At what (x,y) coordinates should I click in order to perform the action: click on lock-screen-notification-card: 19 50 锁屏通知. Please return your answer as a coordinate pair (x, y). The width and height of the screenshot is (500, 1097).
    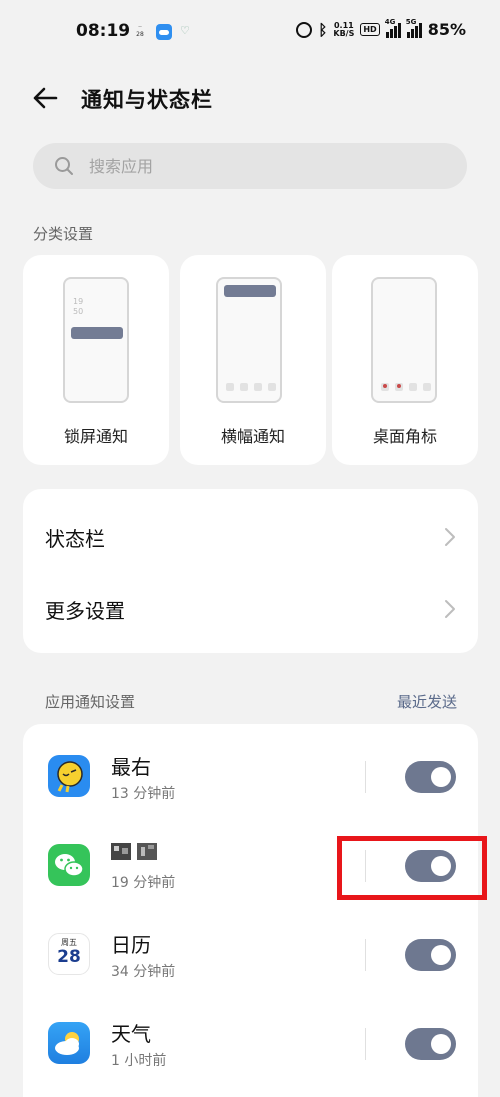
    Looking at the image, I should click on (96, 360).